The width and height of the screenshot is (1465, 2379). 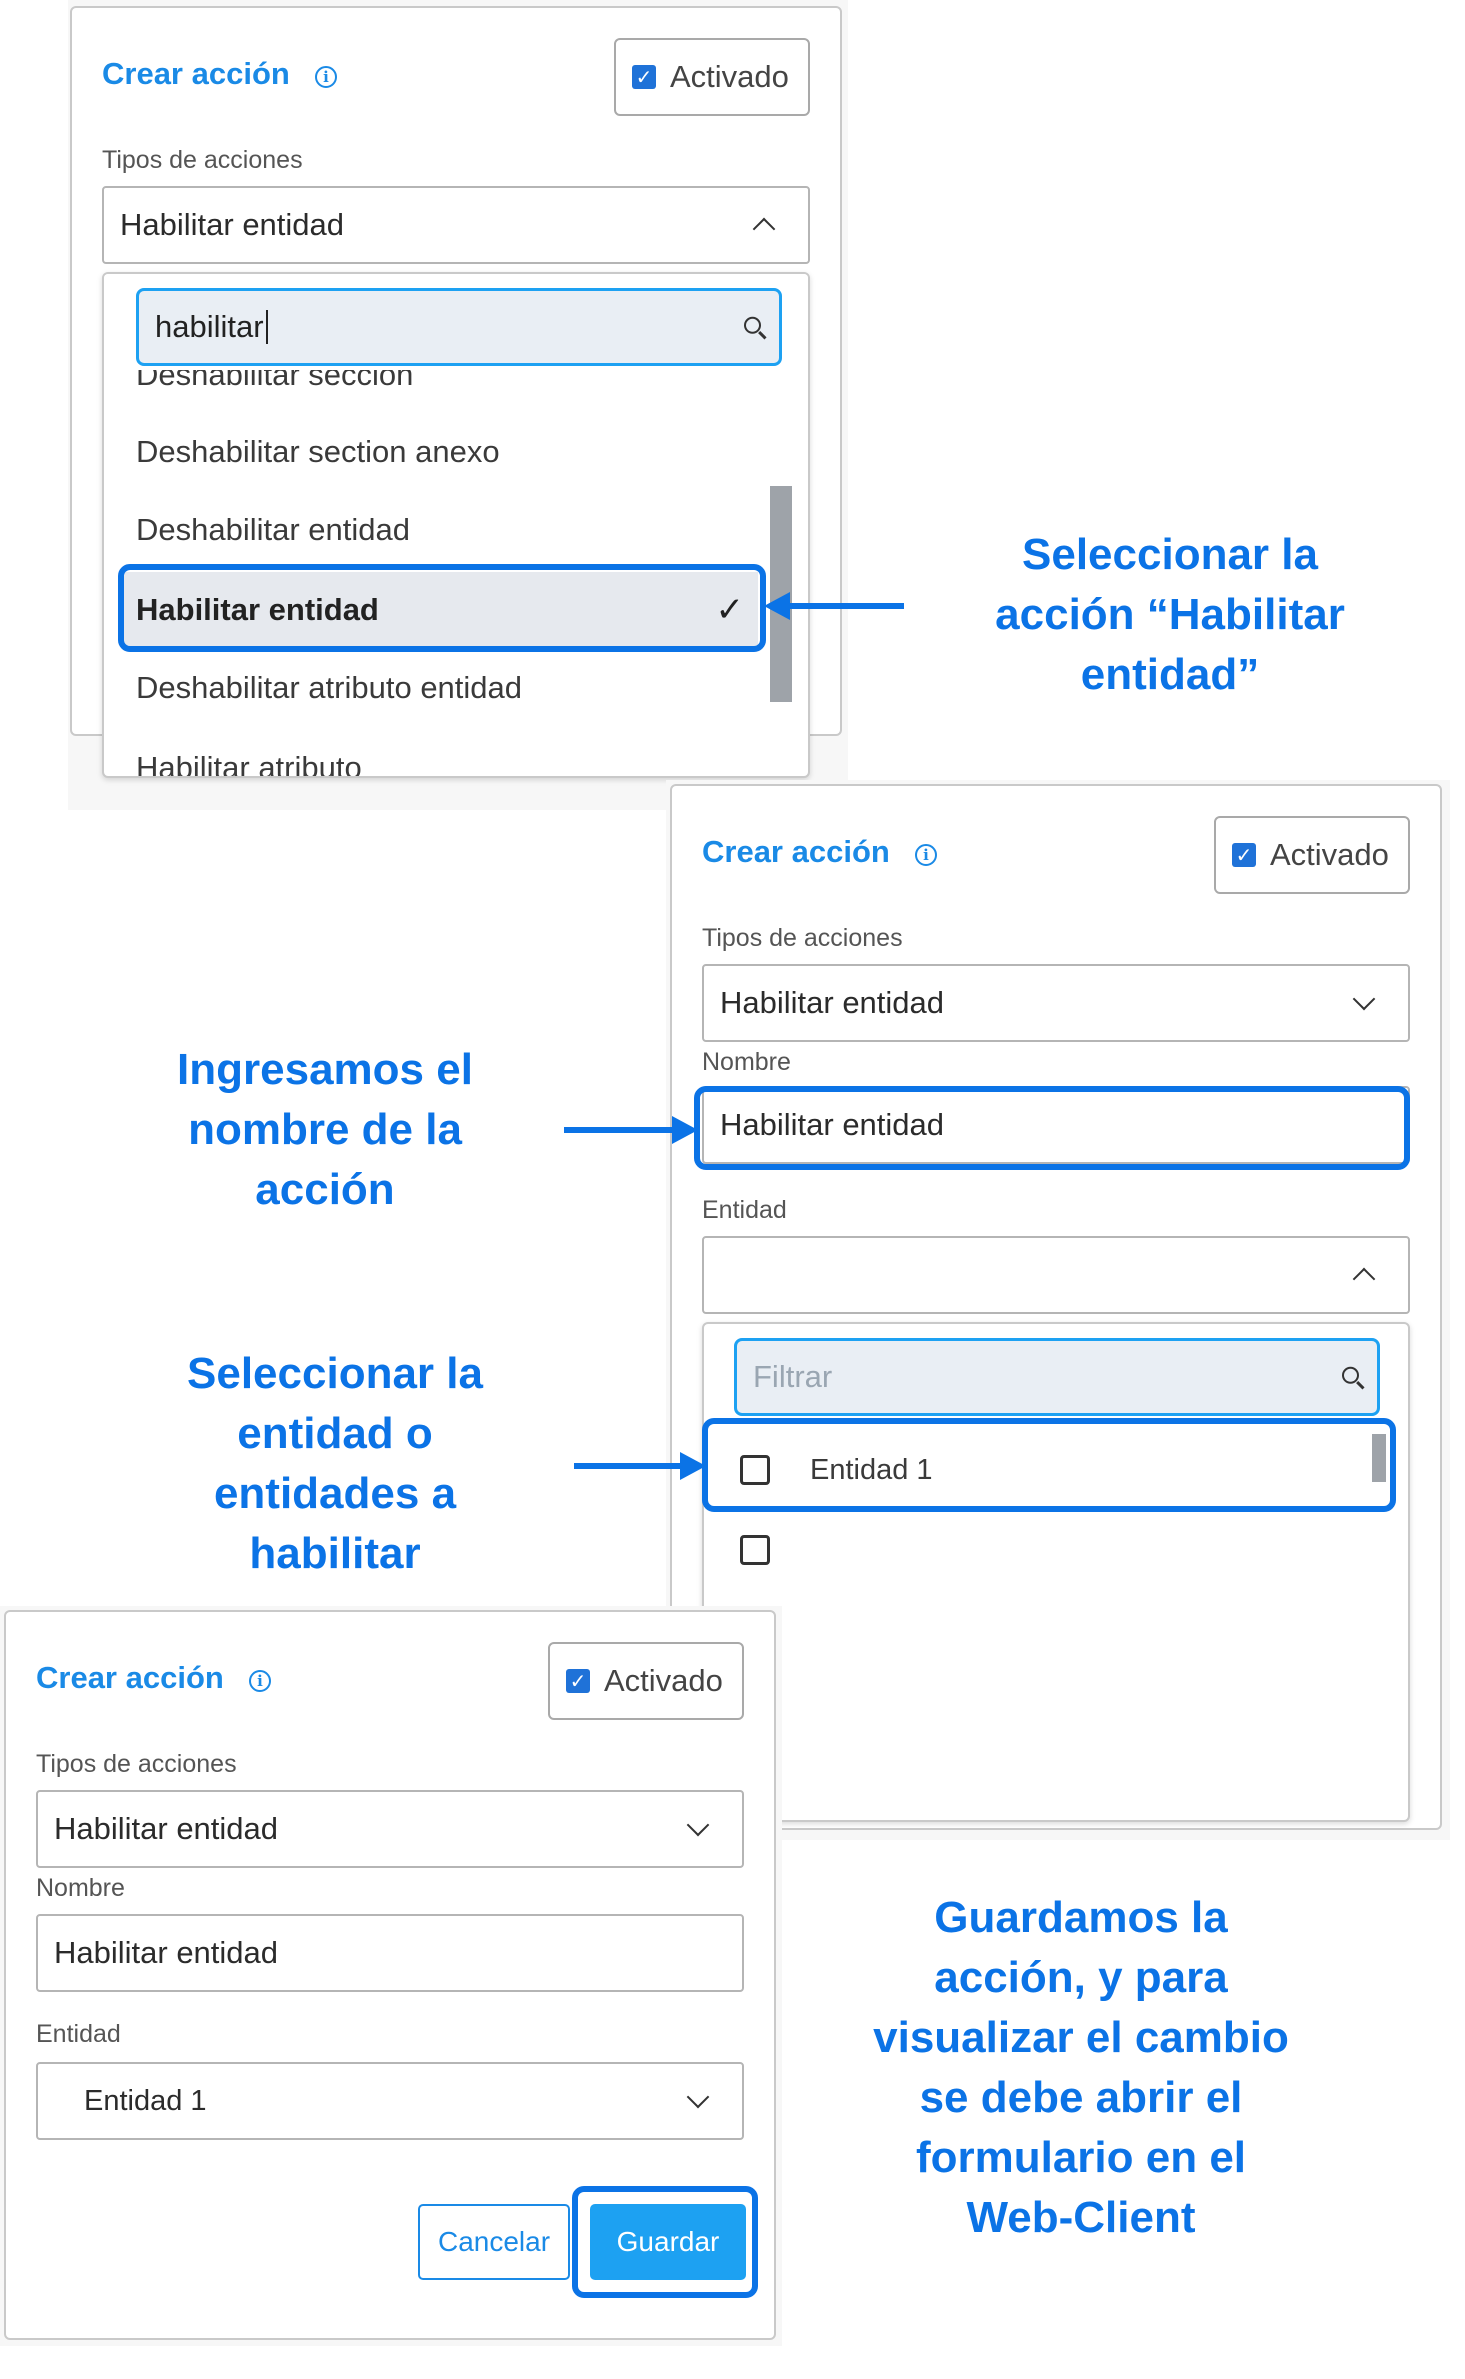 What do you see at coordinates (434, 452) in the screenshot?
I see `option-item: Deshabilitar section anexo` at bounding box center [434, 452].